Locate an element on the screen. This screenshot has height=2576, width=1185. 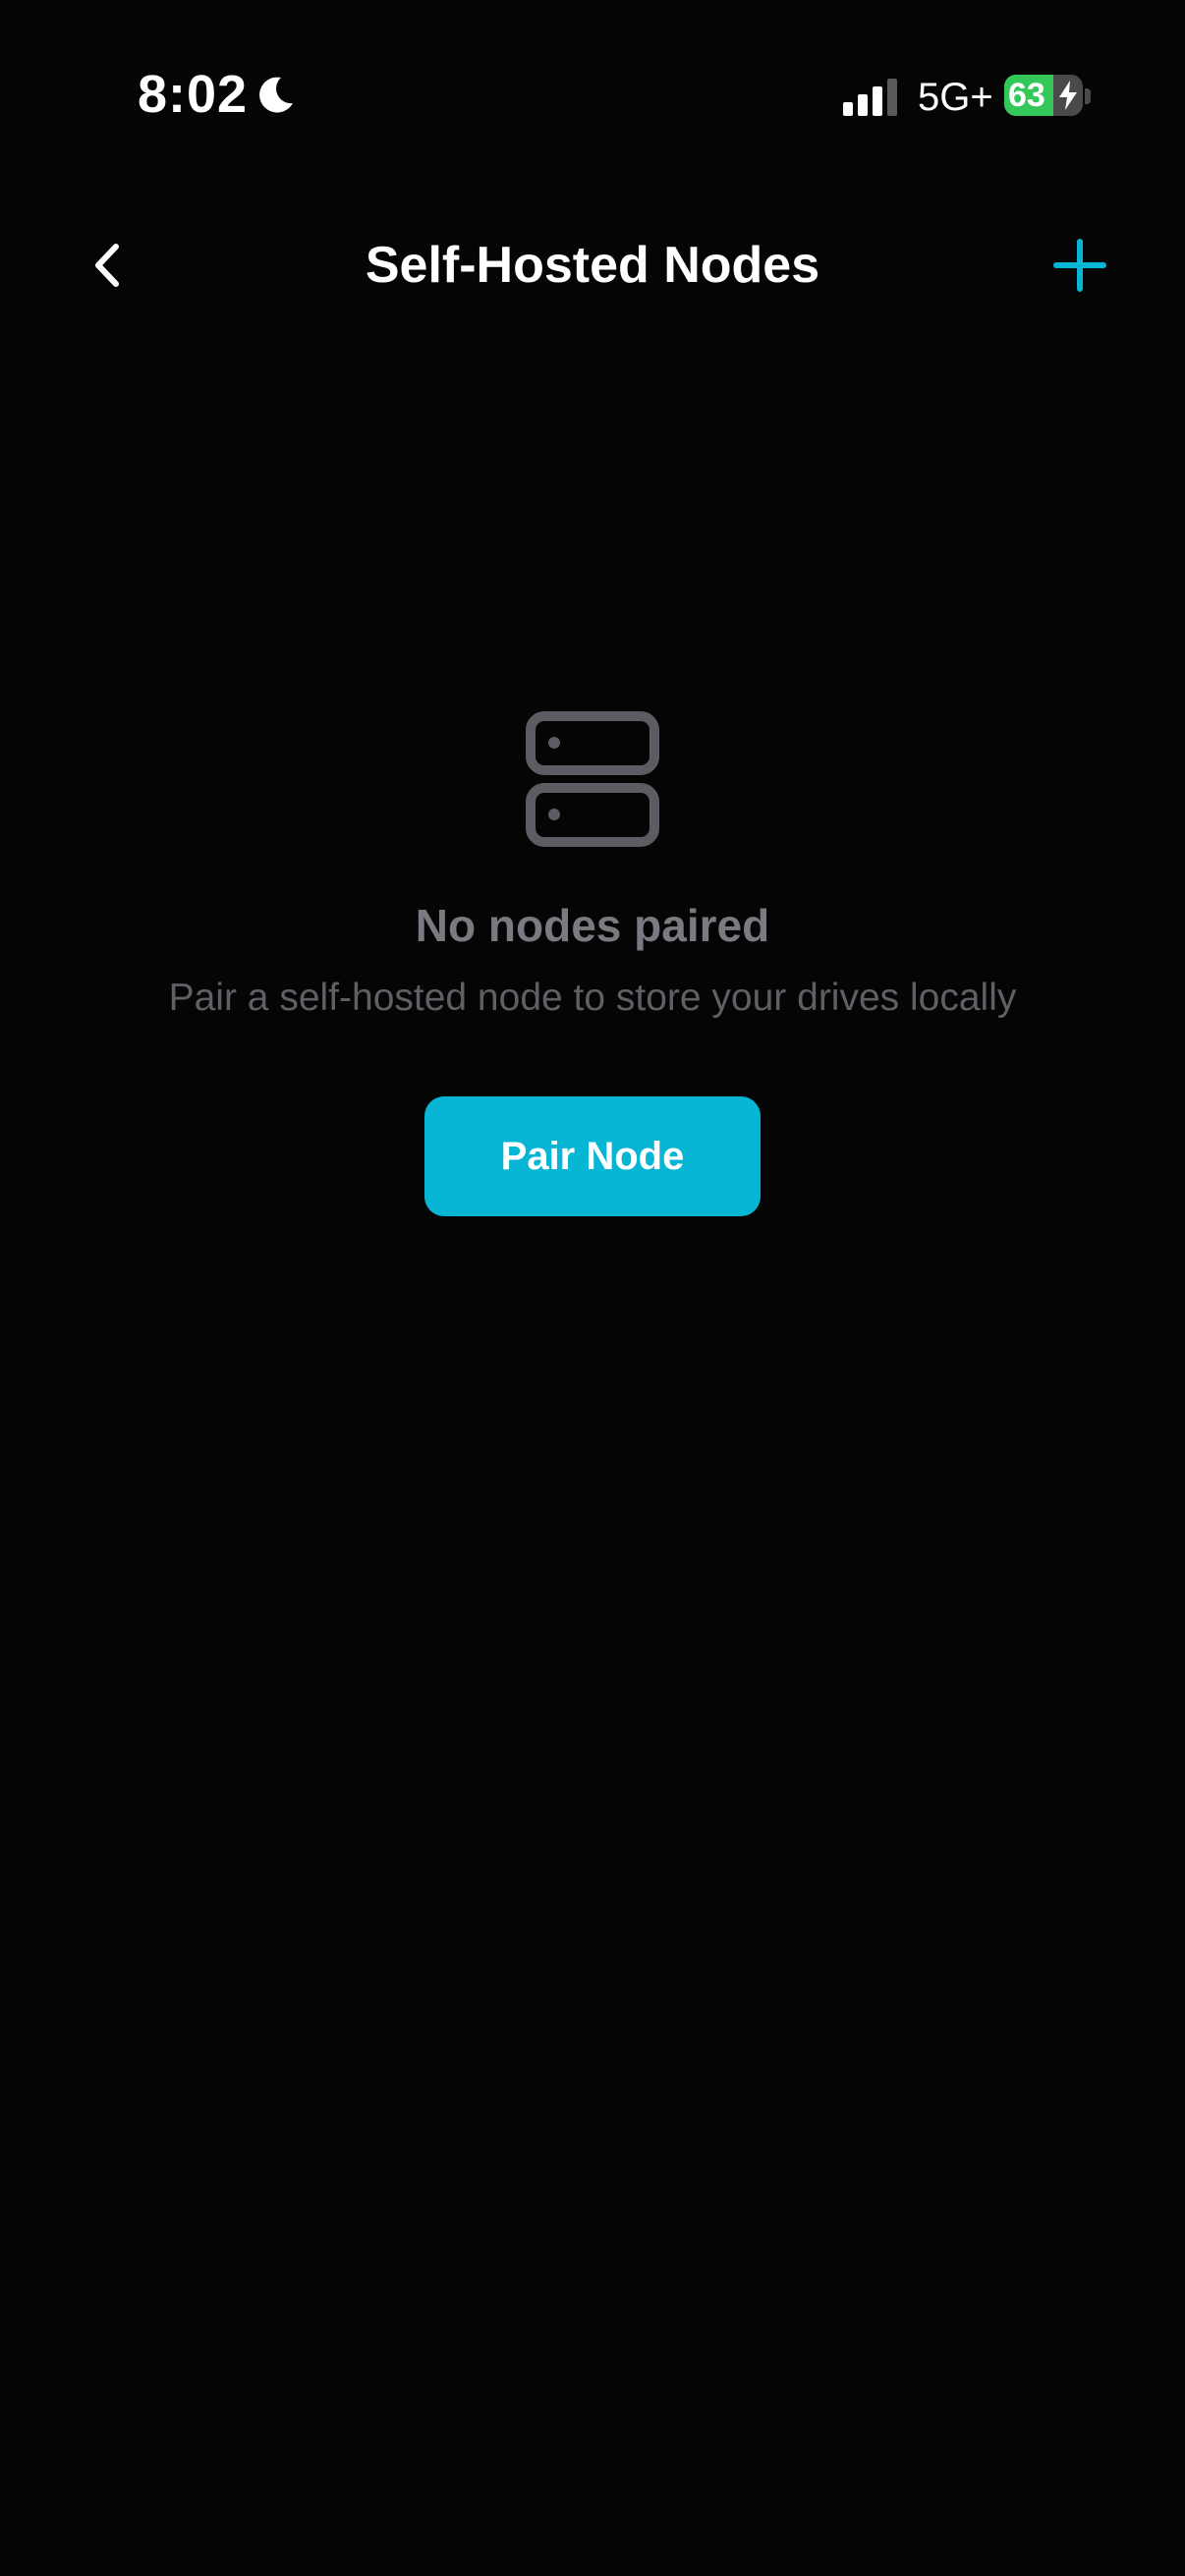
signal-icon is located at coordinates (870, 97).